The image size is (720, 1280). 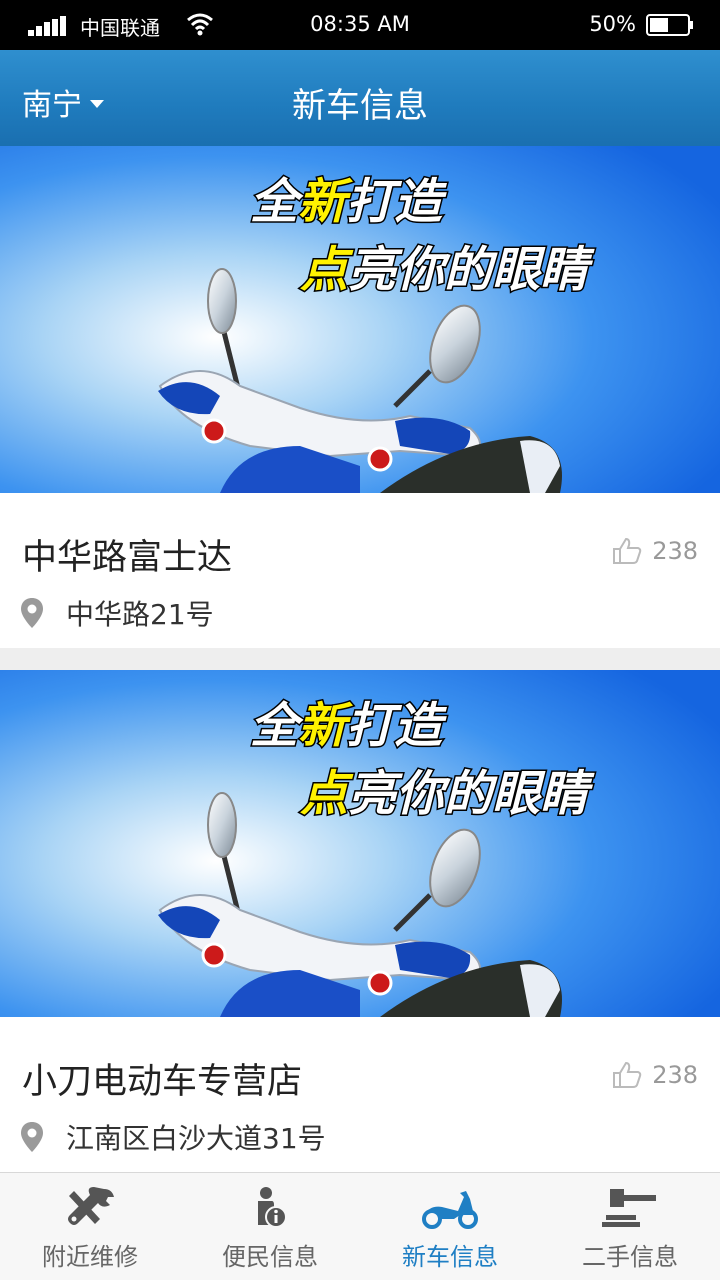 What do you see at coordinates (196, 1138) in the screenshot?
I see `dealer-address-text: 江南区白沙大道31号` at bounding box center [196, 1138].